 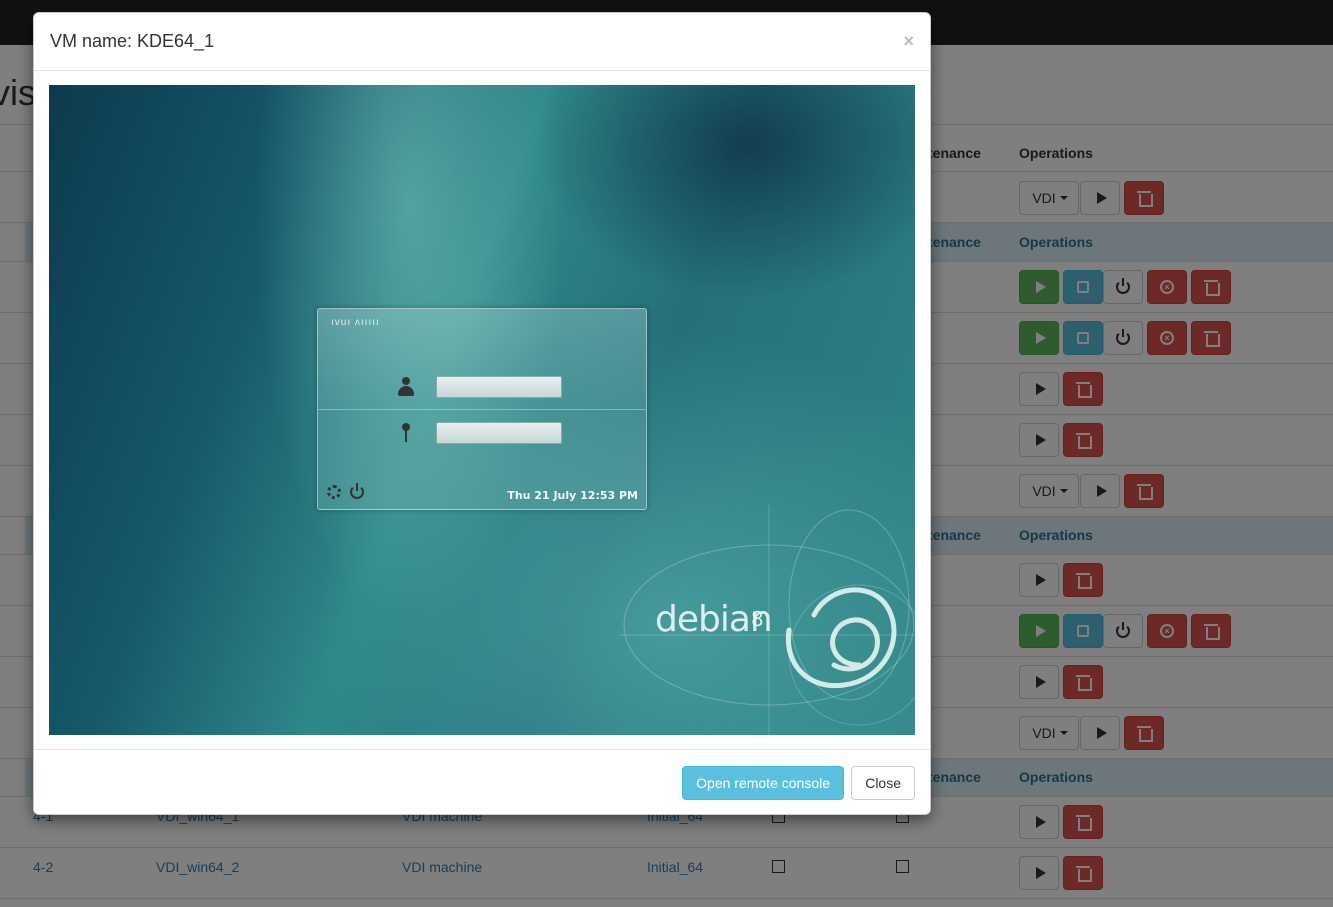 What do you see at coordinates (572, 495) in the screenshot?
I see `login-clock: Thu 21 July 12:53 PM` at bounding box center [572, 495].